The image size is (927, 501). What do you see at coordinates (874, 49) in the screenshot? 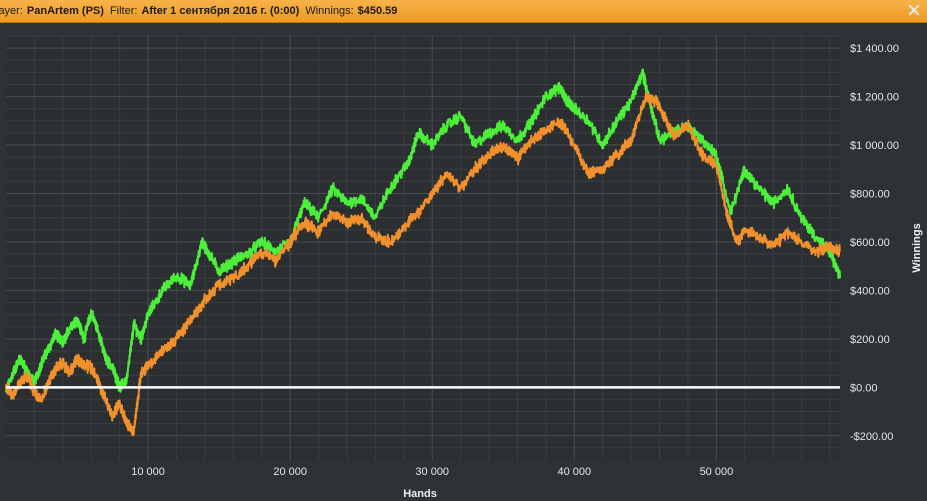
I see `y-tick-label: $1 400.00` at bounding box center [874, 49].